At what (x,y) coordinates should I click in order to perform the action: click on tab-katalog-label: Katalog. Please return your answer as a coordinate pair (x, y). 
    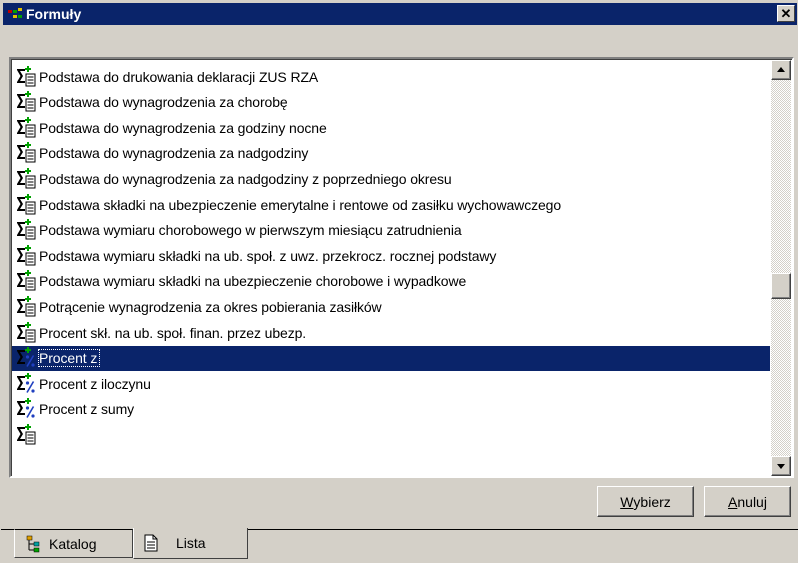
    Looking at the image, I should click on (73, 543).